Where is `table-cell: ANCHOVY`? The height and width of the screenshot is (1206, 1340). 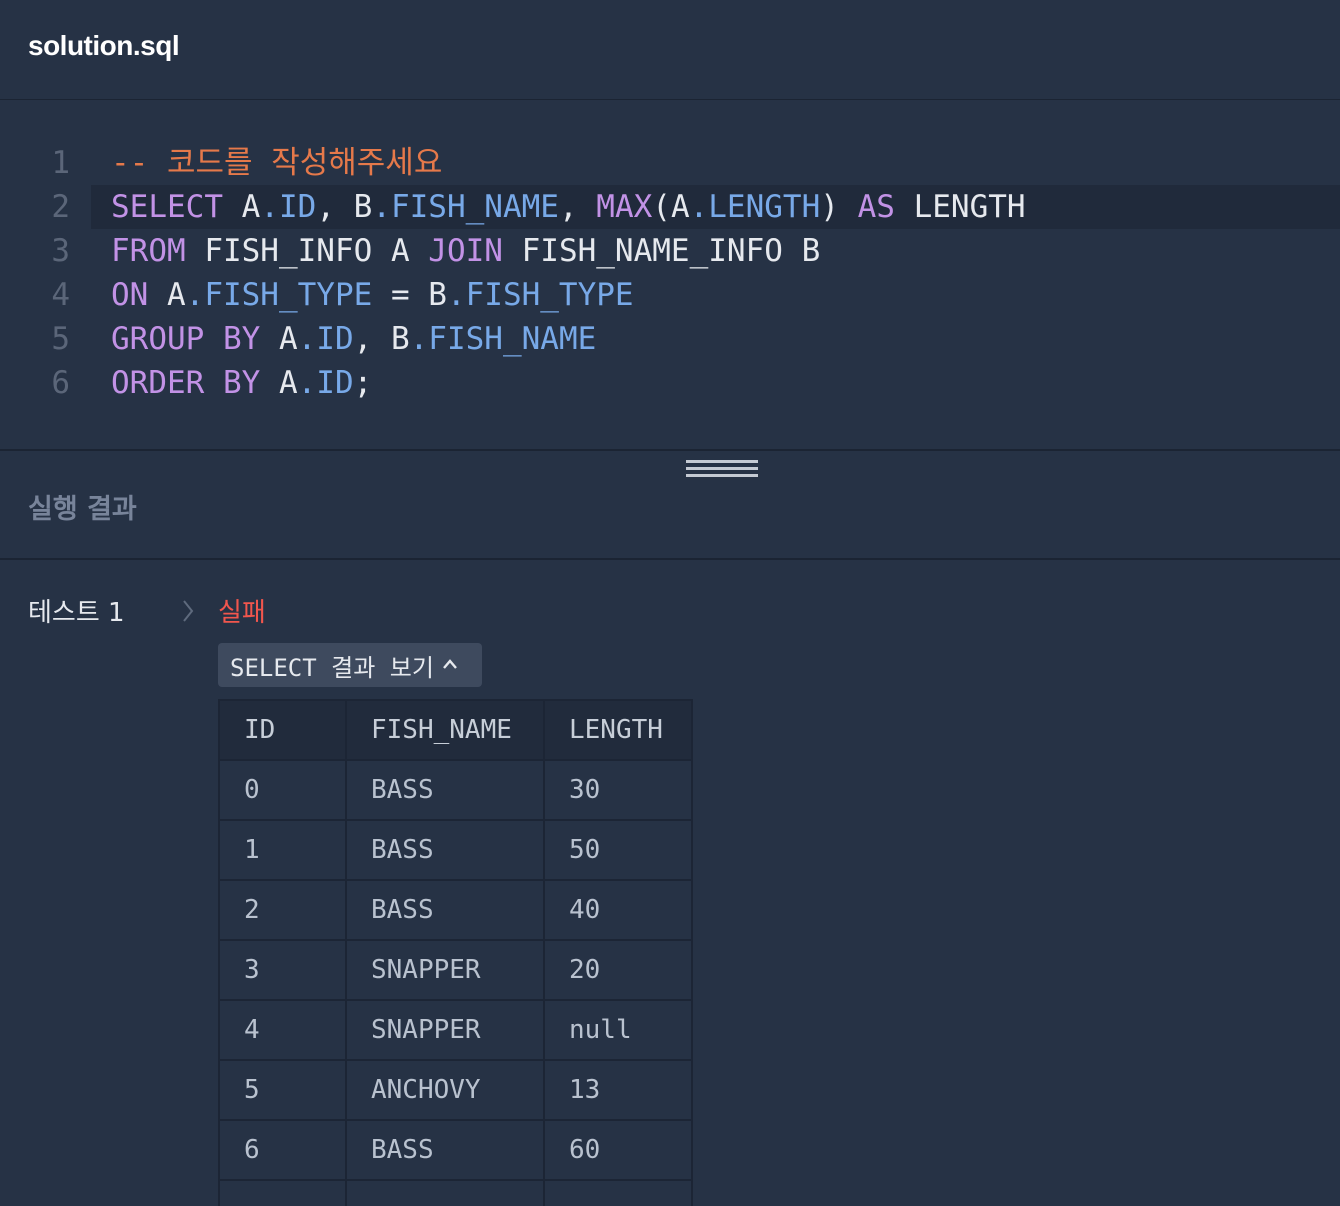
table-cell: ANCHOVY is located at coordinates (445, 1090).